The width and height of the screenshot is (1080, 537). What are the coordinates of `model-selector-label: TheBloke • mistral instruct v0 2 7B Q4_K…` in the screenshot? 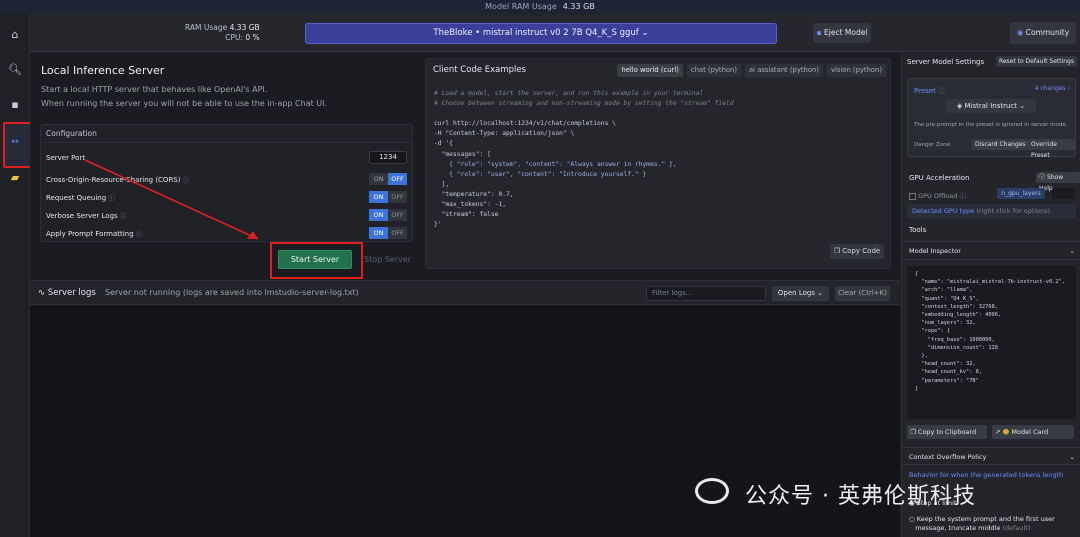 It's located at (536, 33).